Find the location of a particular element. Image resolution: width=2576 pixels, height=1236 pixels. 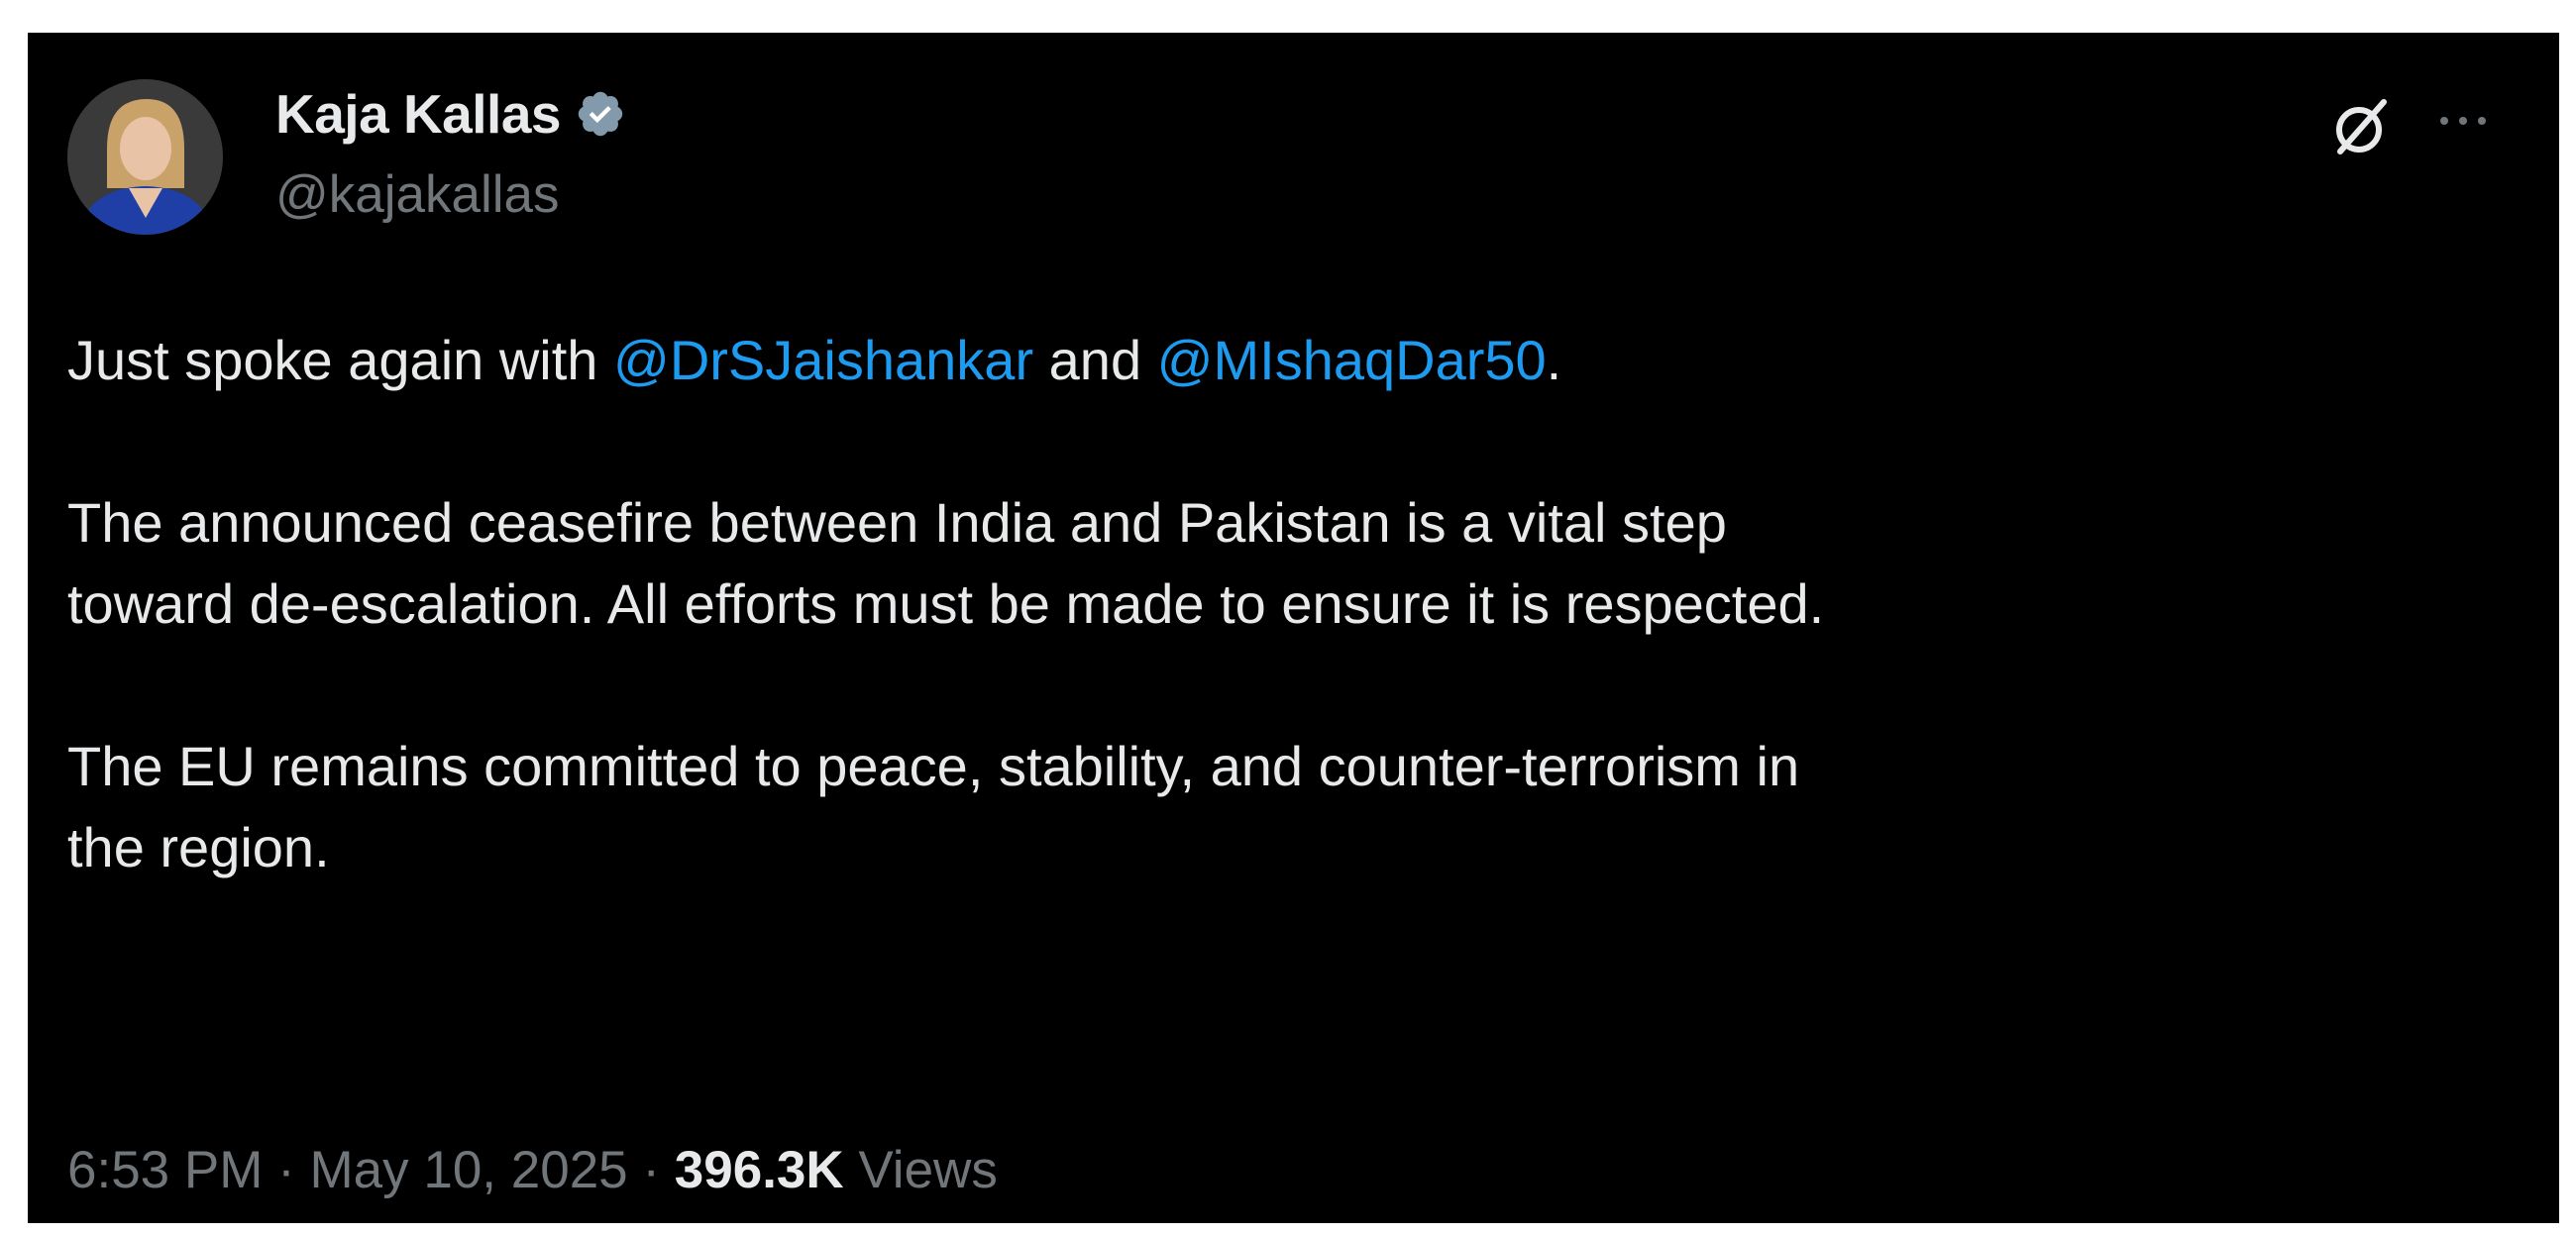

author-name: Kaja Kallas is located at coordinates (418, 114).